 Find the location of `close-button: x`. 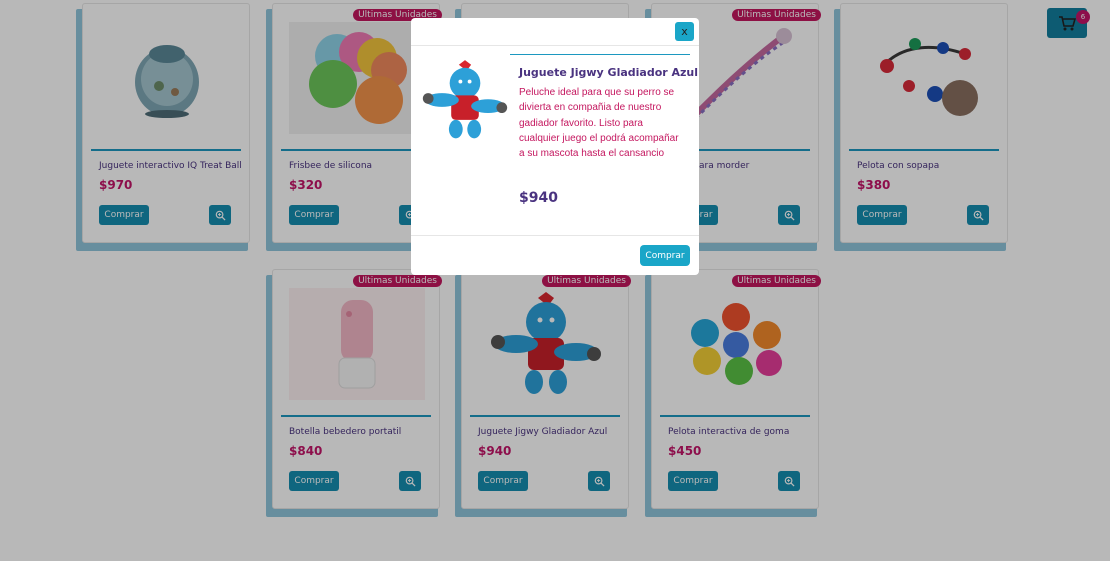

close-button: x is located at coordinates (684, 31).